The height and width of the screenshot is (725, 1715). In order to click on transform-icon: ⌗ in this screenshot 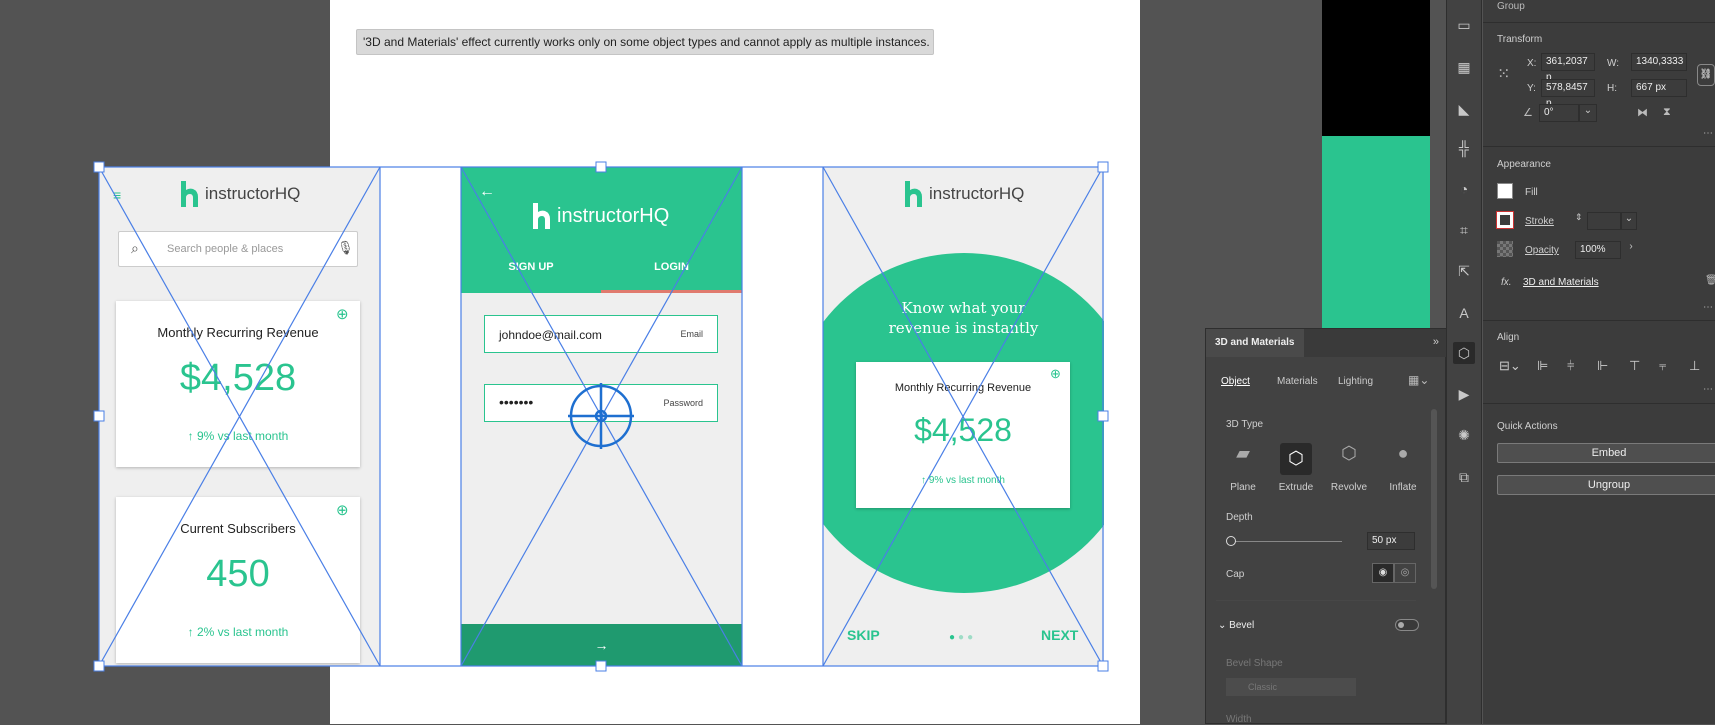, I will do `click(1464, 230)`.